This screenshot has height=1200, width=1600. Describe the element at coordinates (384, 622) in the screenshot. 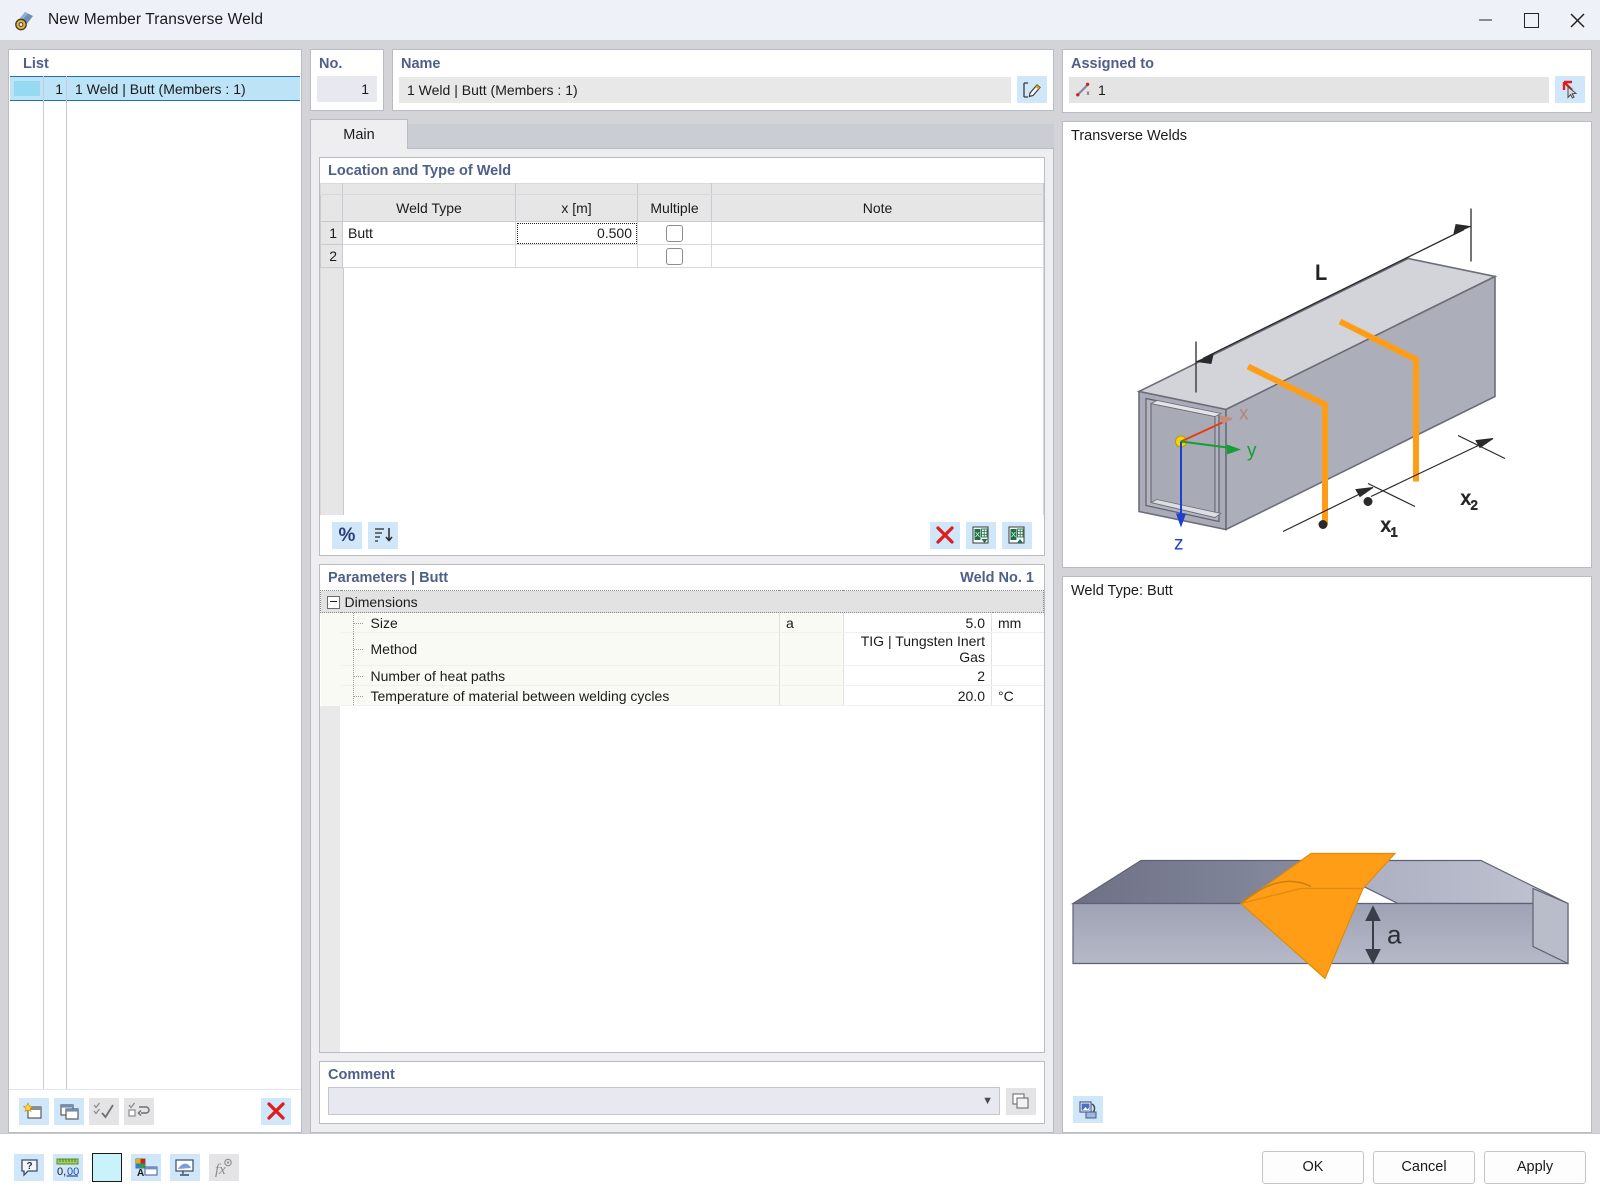

I see `parameter-name: Size` at that location.